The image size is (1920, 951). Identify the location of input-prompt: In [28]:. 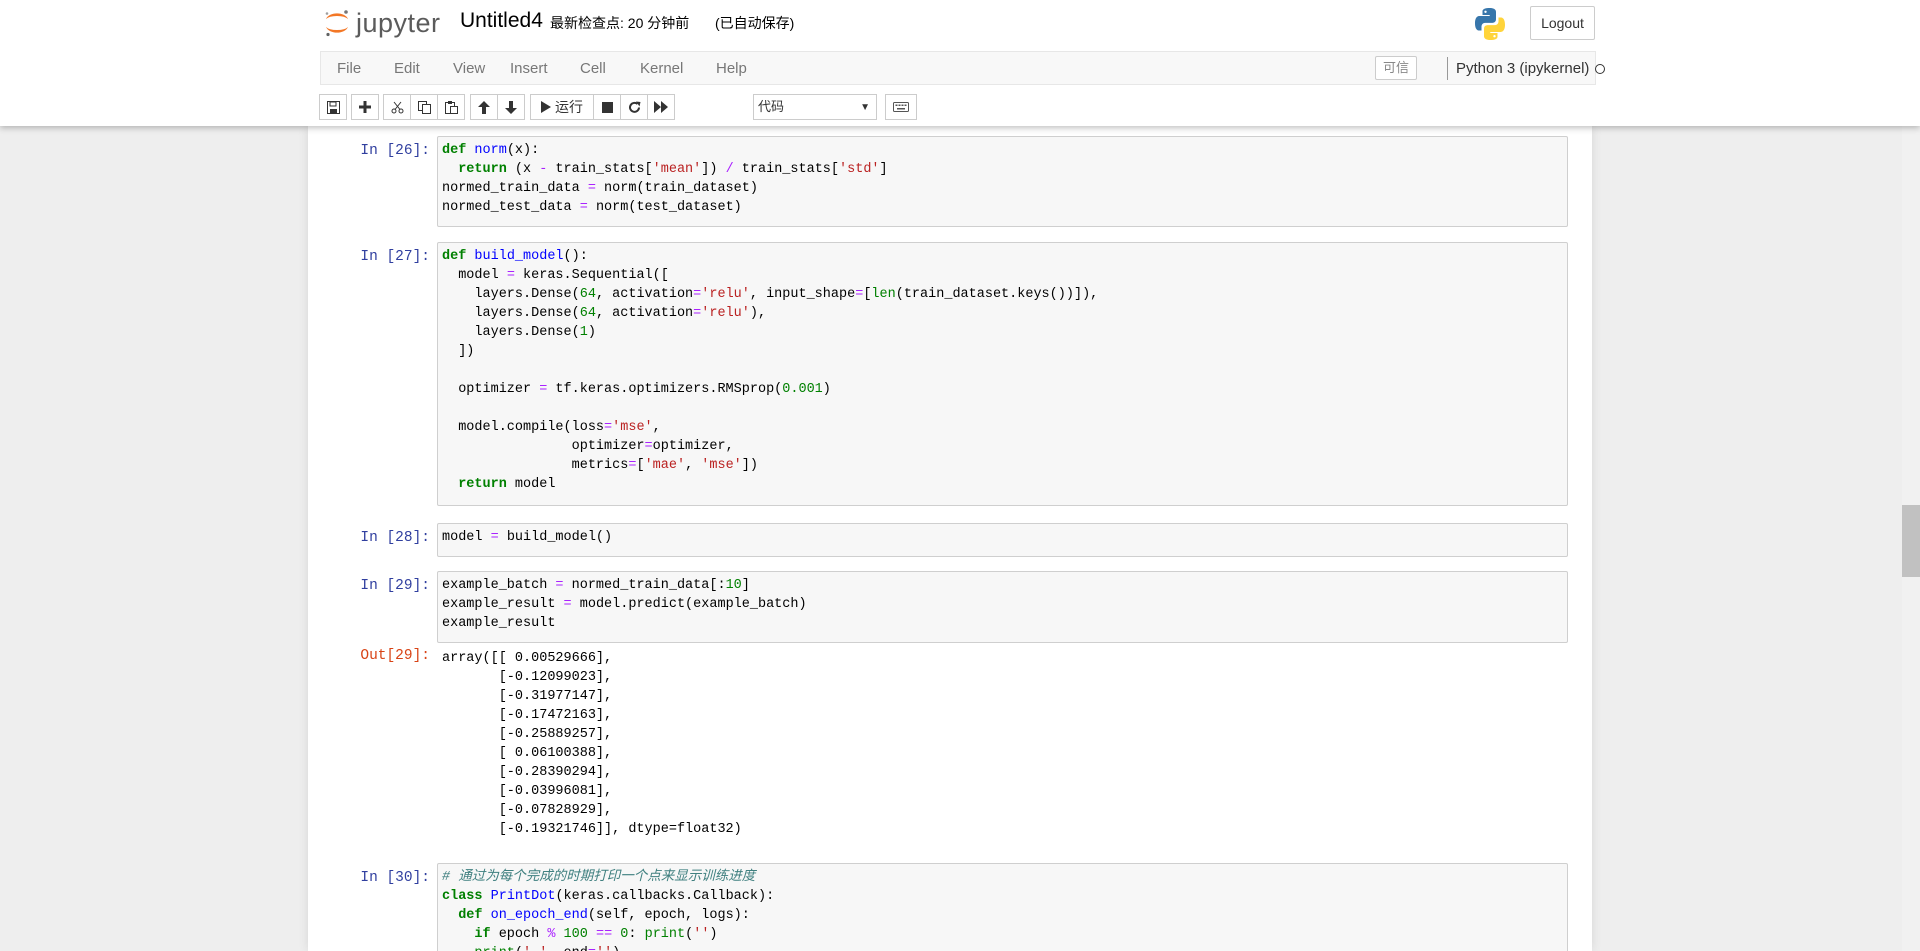
(395, 538).